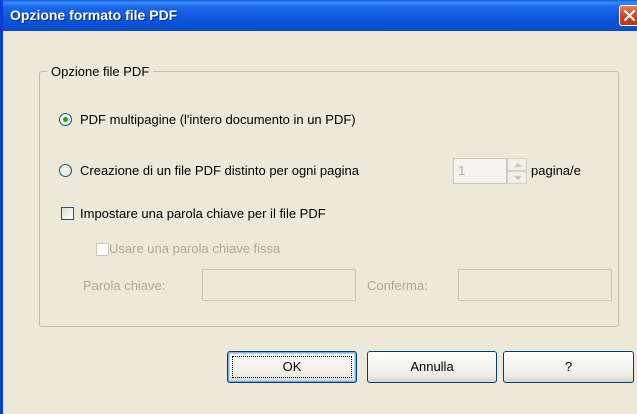 This screenshot has width=637, height=414. I want to click on password-input, so click(279, 285).